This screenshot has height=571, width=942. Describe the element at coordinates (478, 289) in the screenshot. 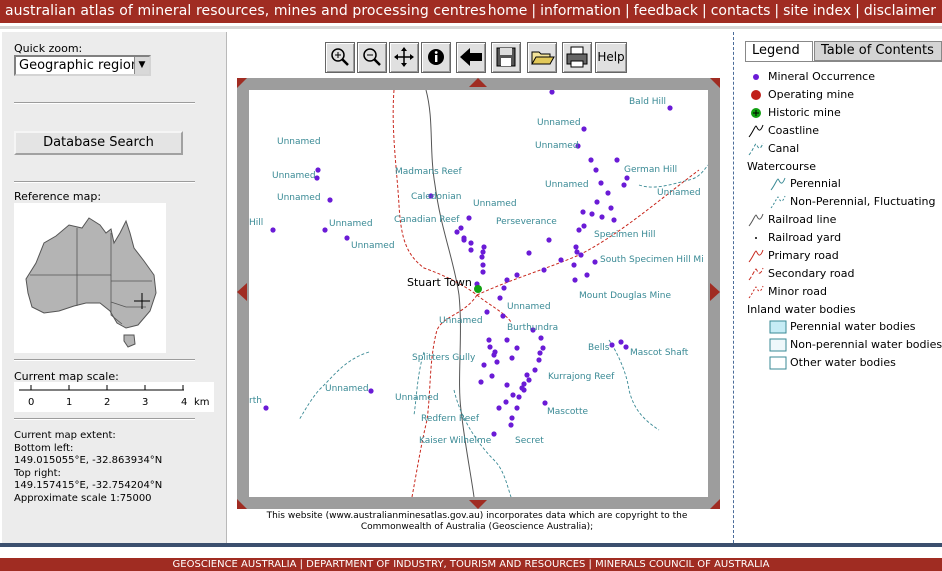

I see `historic-mine-marker` at that location.